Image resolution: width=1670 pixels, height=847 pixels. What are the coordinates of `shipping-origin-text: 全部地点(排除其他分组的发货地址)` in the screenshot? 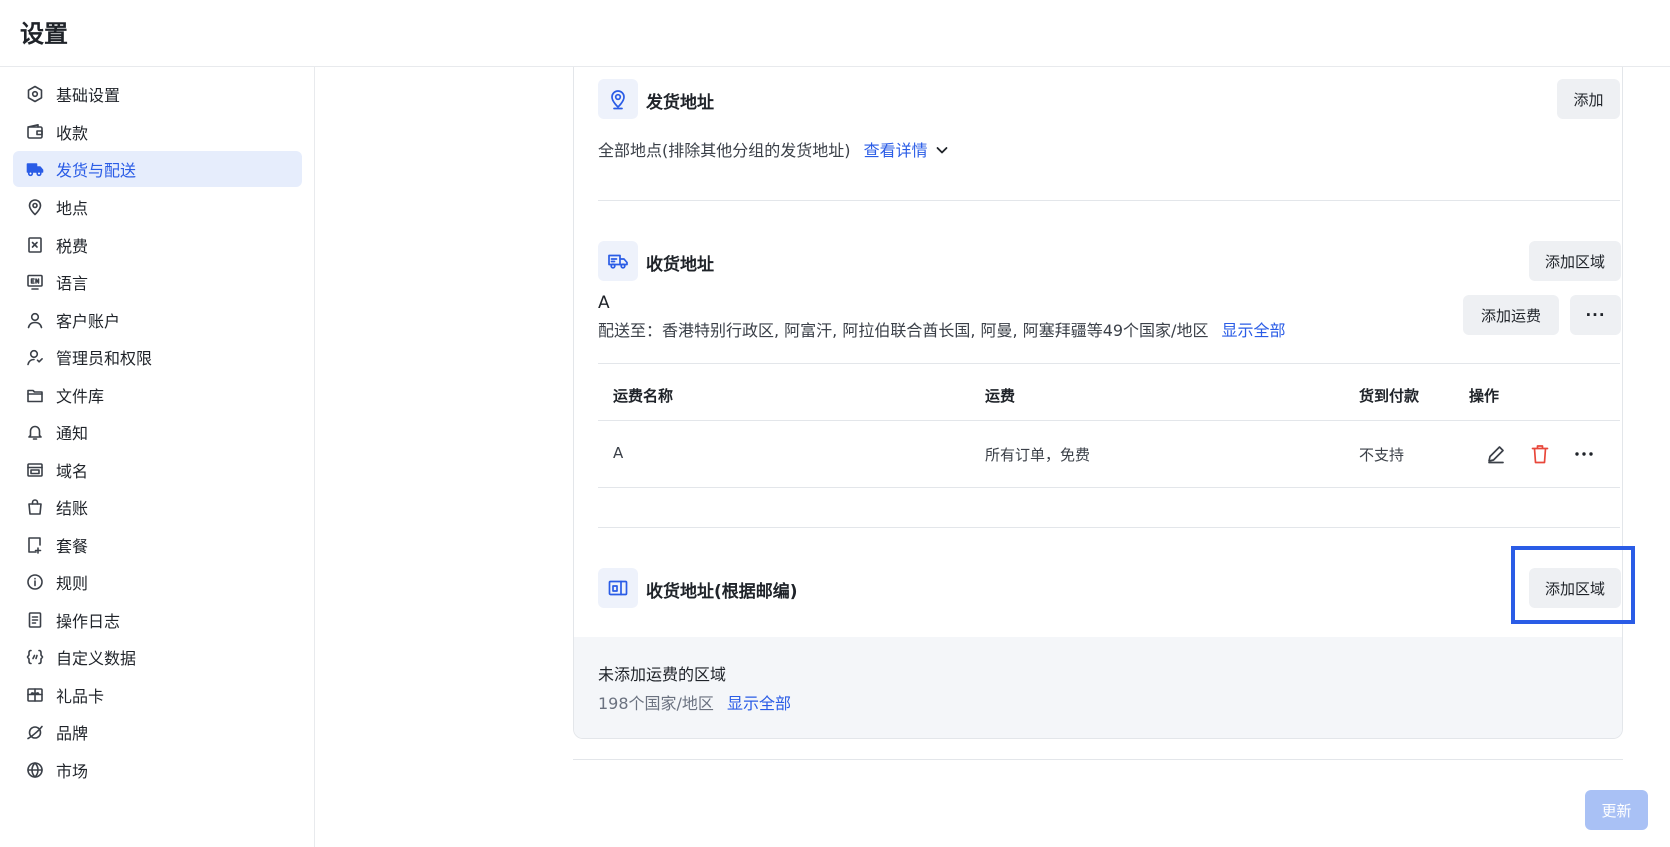 It's located at (724, 150).